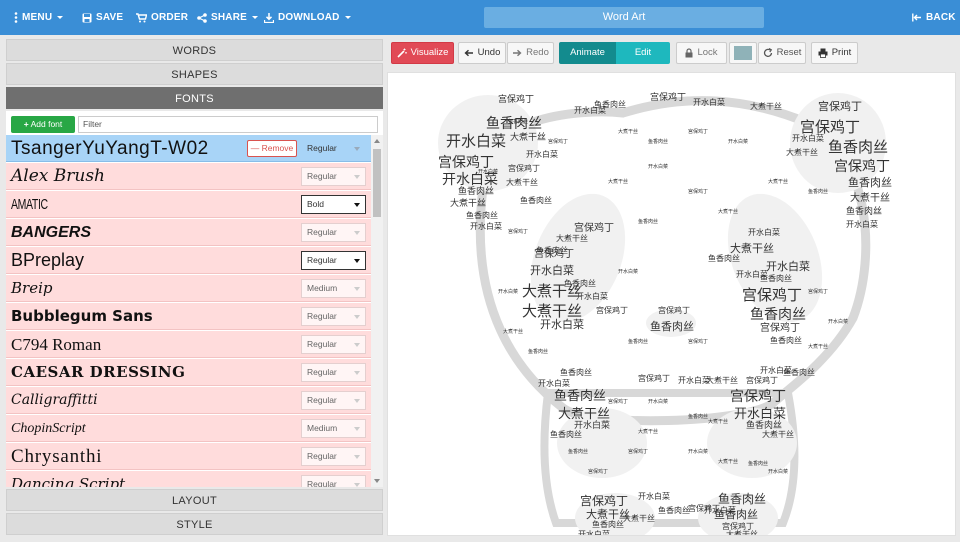  What do you see at coordinates (194, 524) in the screenshot?
I see `section-style: STYLE` at bounding box center [194, 524].